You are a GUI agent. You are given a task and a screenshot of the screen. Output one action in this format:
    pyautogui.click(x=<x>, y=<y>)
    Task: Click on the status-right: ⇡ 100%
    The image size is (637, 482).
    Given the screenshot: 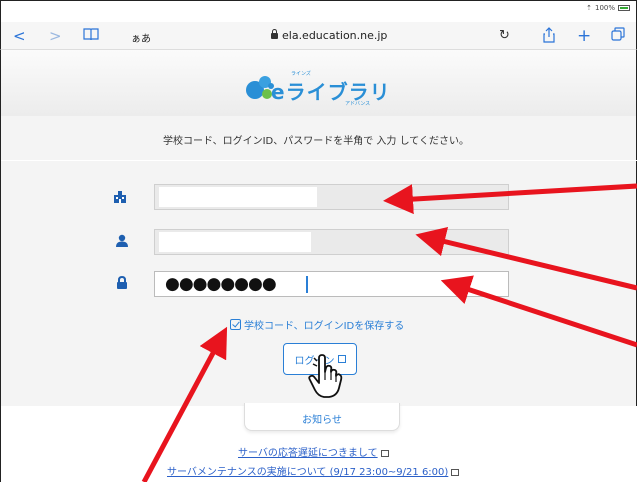 What is the action you would take?
    pyautogui.click(x=608, y=8)
    